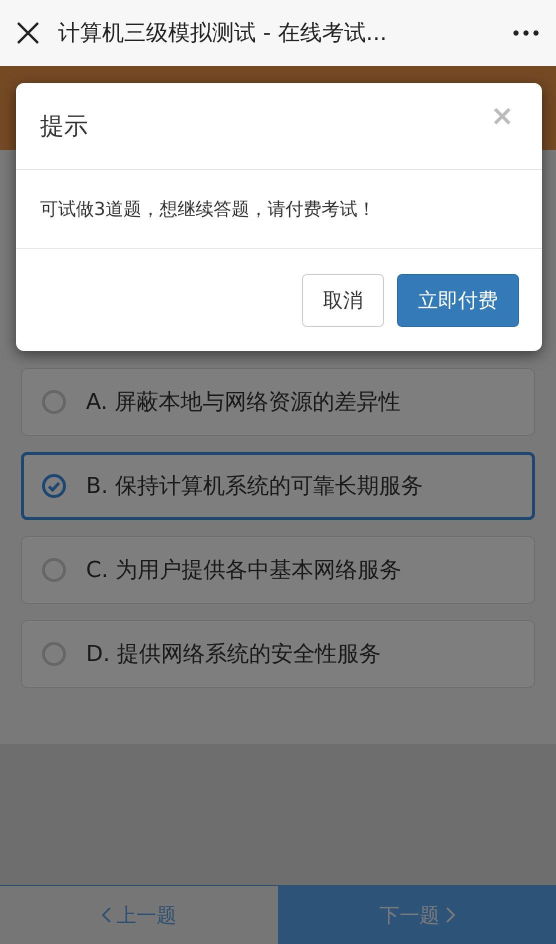 Image resolution: width=556 pixels, height=944 pixels. What do you see at coordinates (28, 33) in the screenshot?
I see `close-icon` at bounding box center [28, 33].